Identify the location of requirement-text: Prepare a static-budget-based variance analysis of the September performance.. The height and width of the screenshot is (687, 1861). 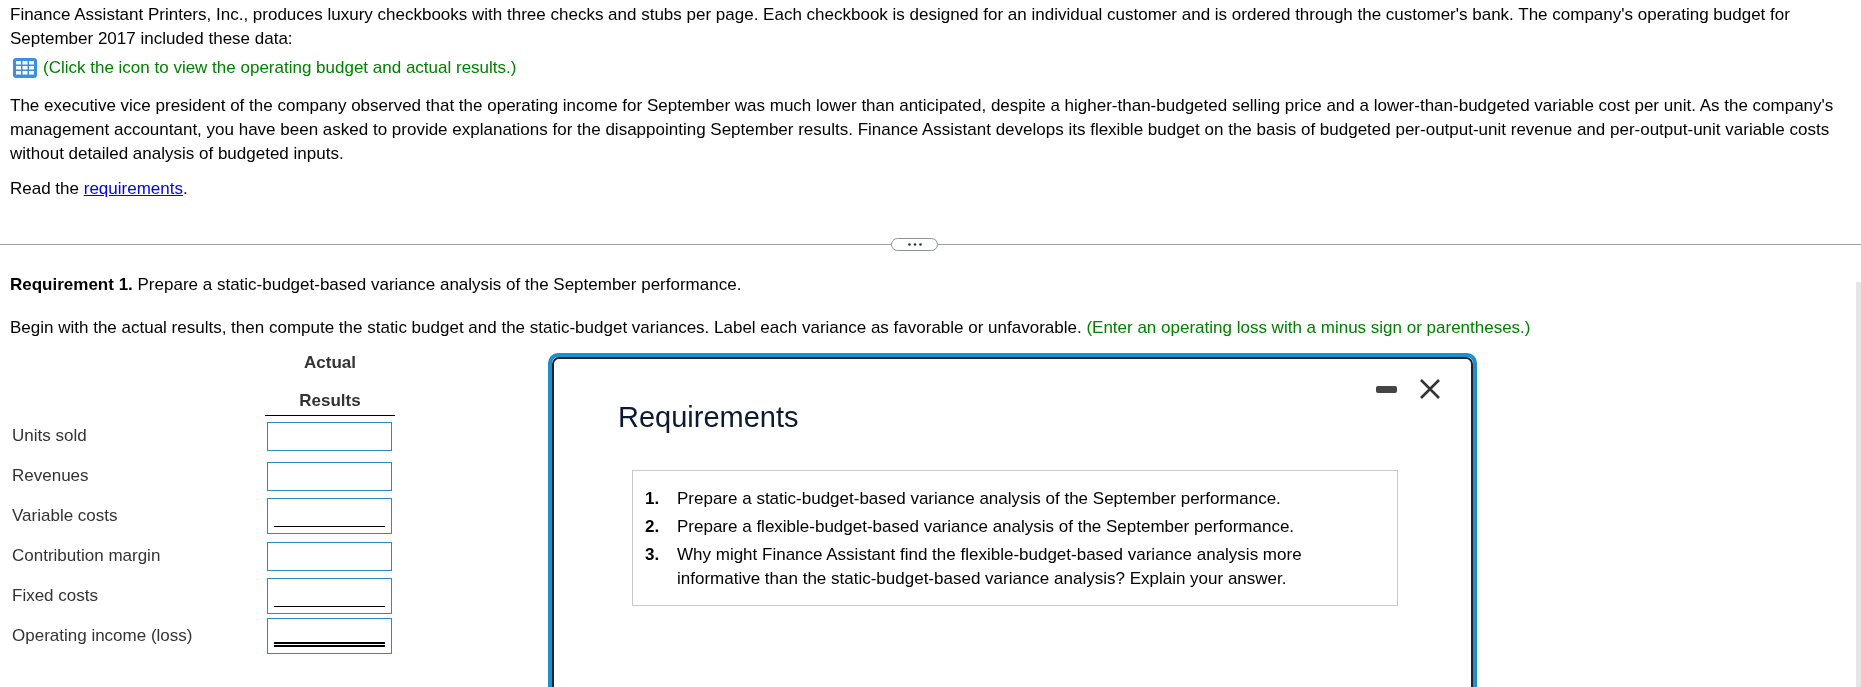
(979, 499).